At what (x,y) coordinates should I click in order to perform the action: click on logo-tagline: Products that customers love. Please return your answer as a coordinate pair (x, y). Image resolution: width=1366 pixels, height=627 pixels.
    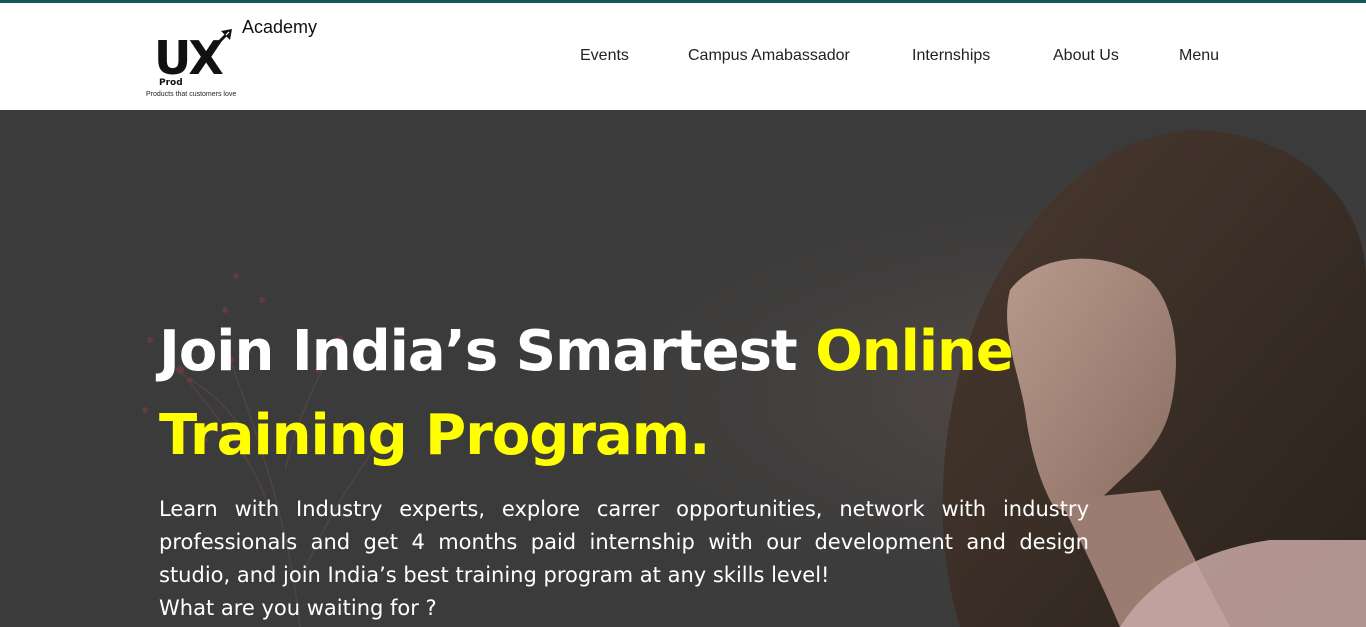
    Looking at the image, I should click on (191, 94).